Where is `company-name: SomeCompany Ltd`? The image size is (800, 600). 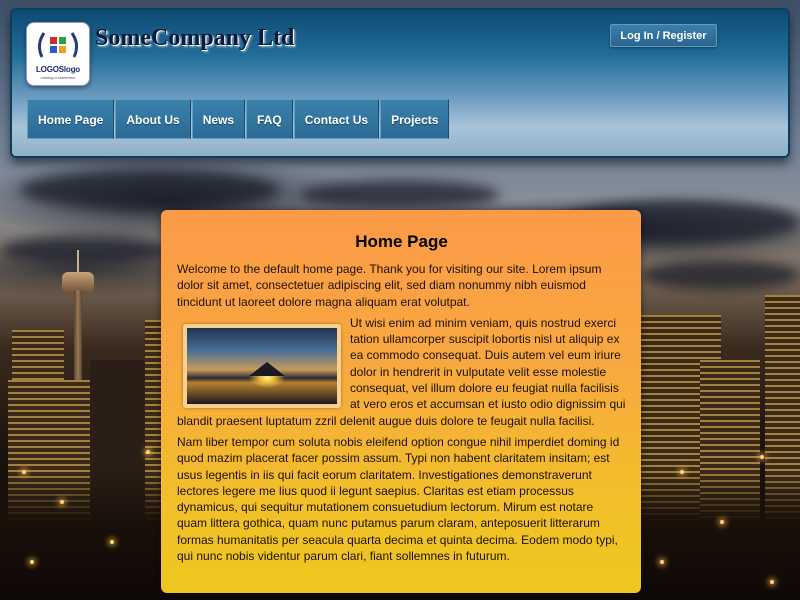 company-name: SomeCompany Ltd is located at coordinates (195, 38).